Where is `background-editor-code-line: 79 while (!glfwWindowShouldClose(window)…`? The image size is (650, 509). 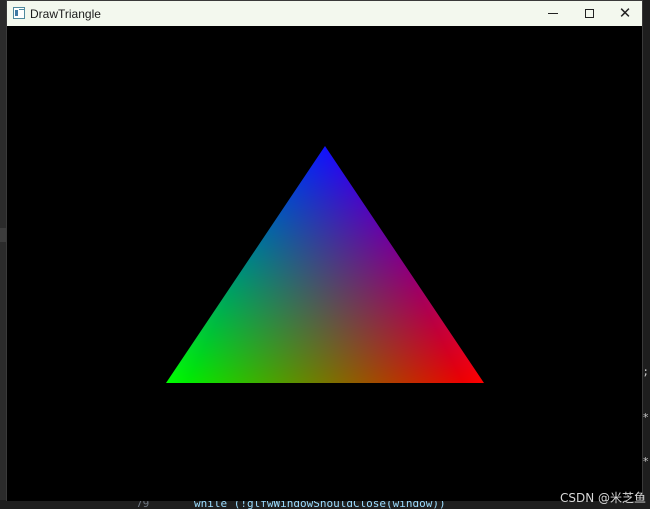
background-editor-code-line: 79 while (!glfwWindowShouldClose(window)… is located at coordinates (325, 504).